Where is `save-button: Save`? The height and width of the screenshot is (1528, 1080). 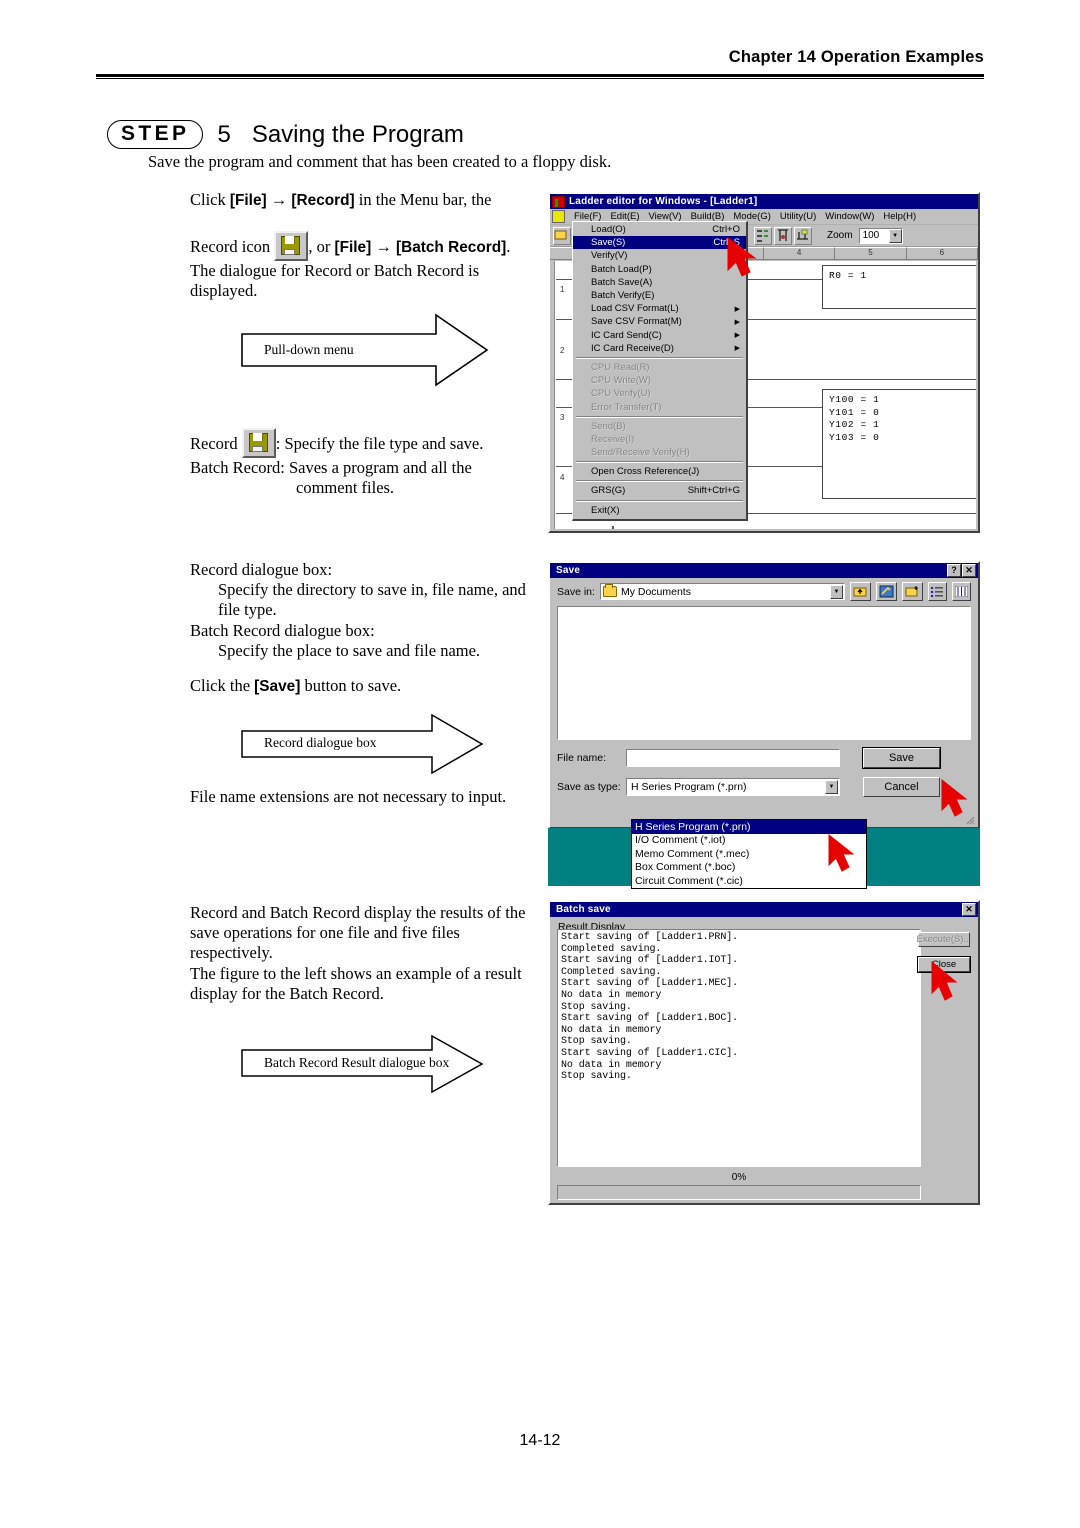
save-button: Save is located at coordinates (901, 758).